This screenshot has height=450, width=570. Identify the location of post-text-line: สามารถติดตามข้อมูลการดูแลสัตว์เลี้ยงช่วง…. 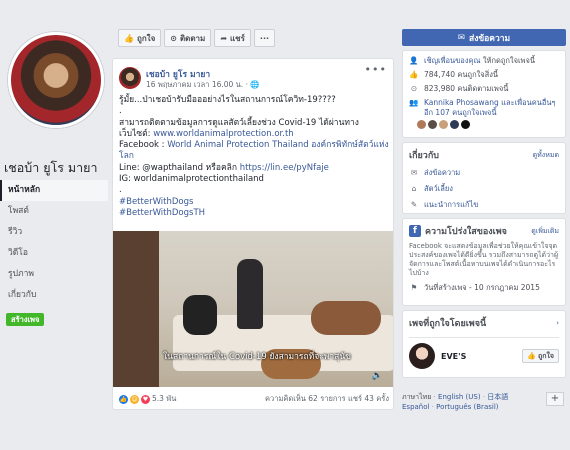
(239, 122).